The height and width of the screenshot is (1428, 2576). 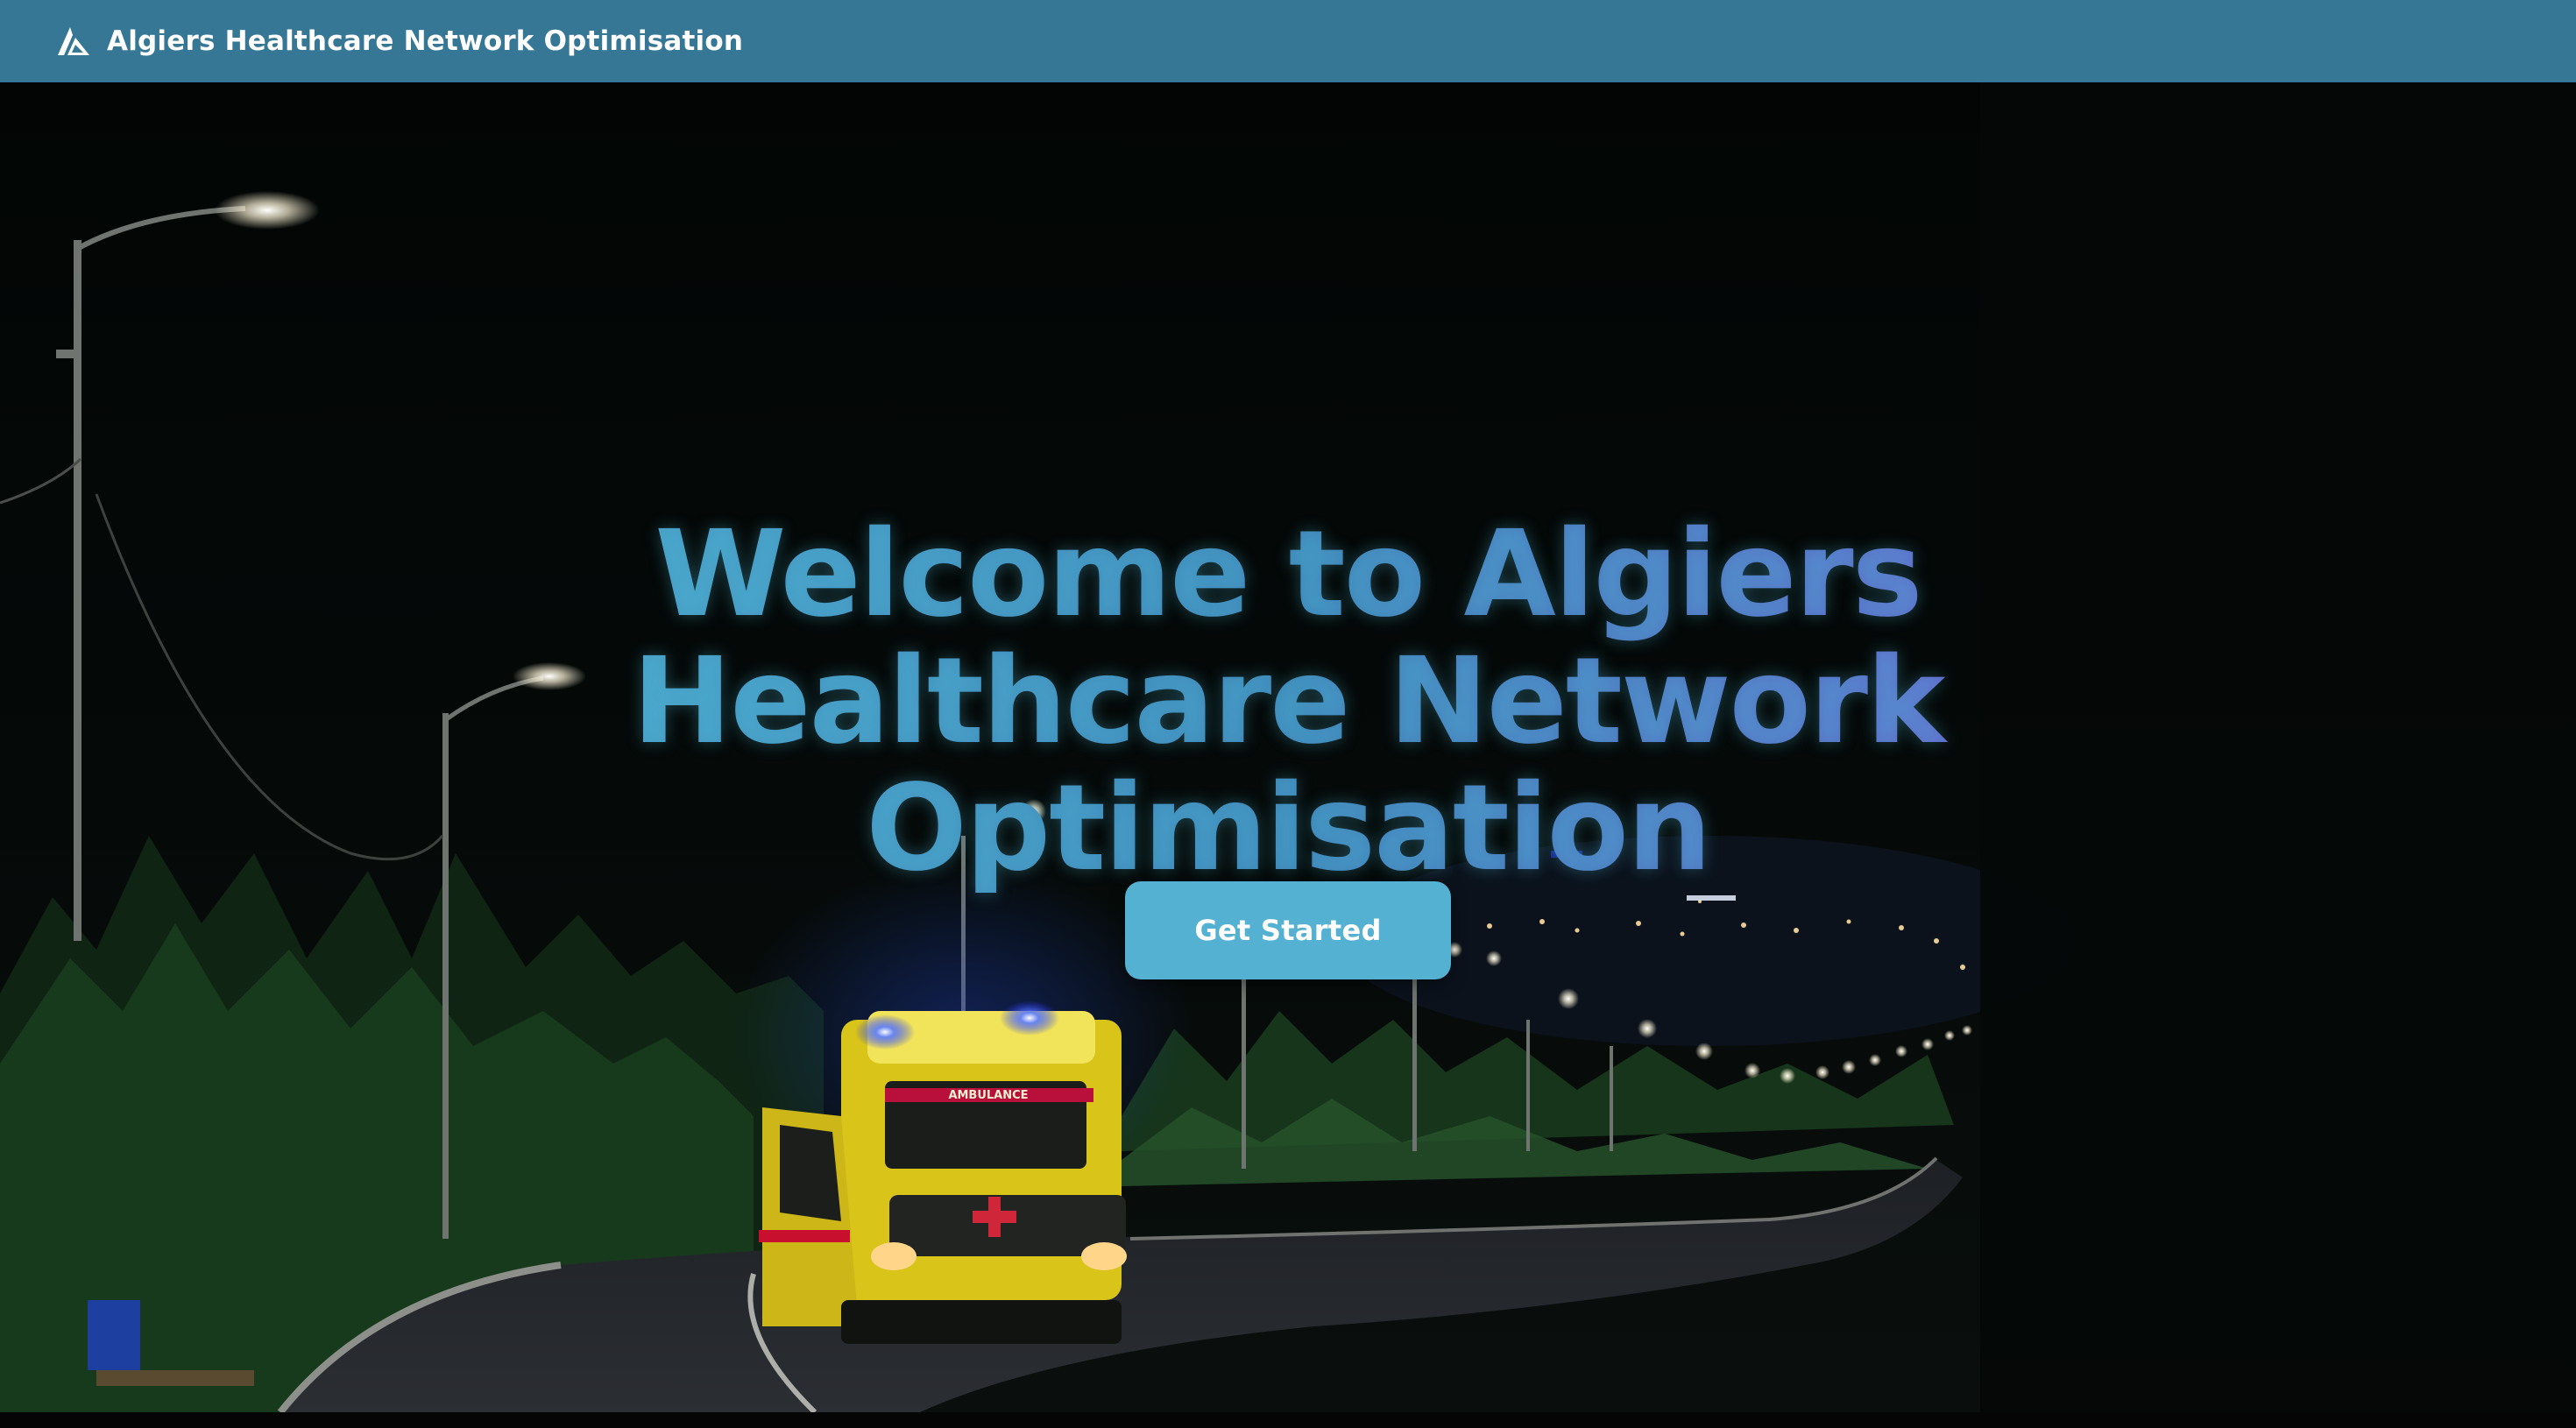 What do you see at coordinates (1288, 930) in the screenshot?
I see `get-started-button: Get Started` at bounding box center [1288, 930].